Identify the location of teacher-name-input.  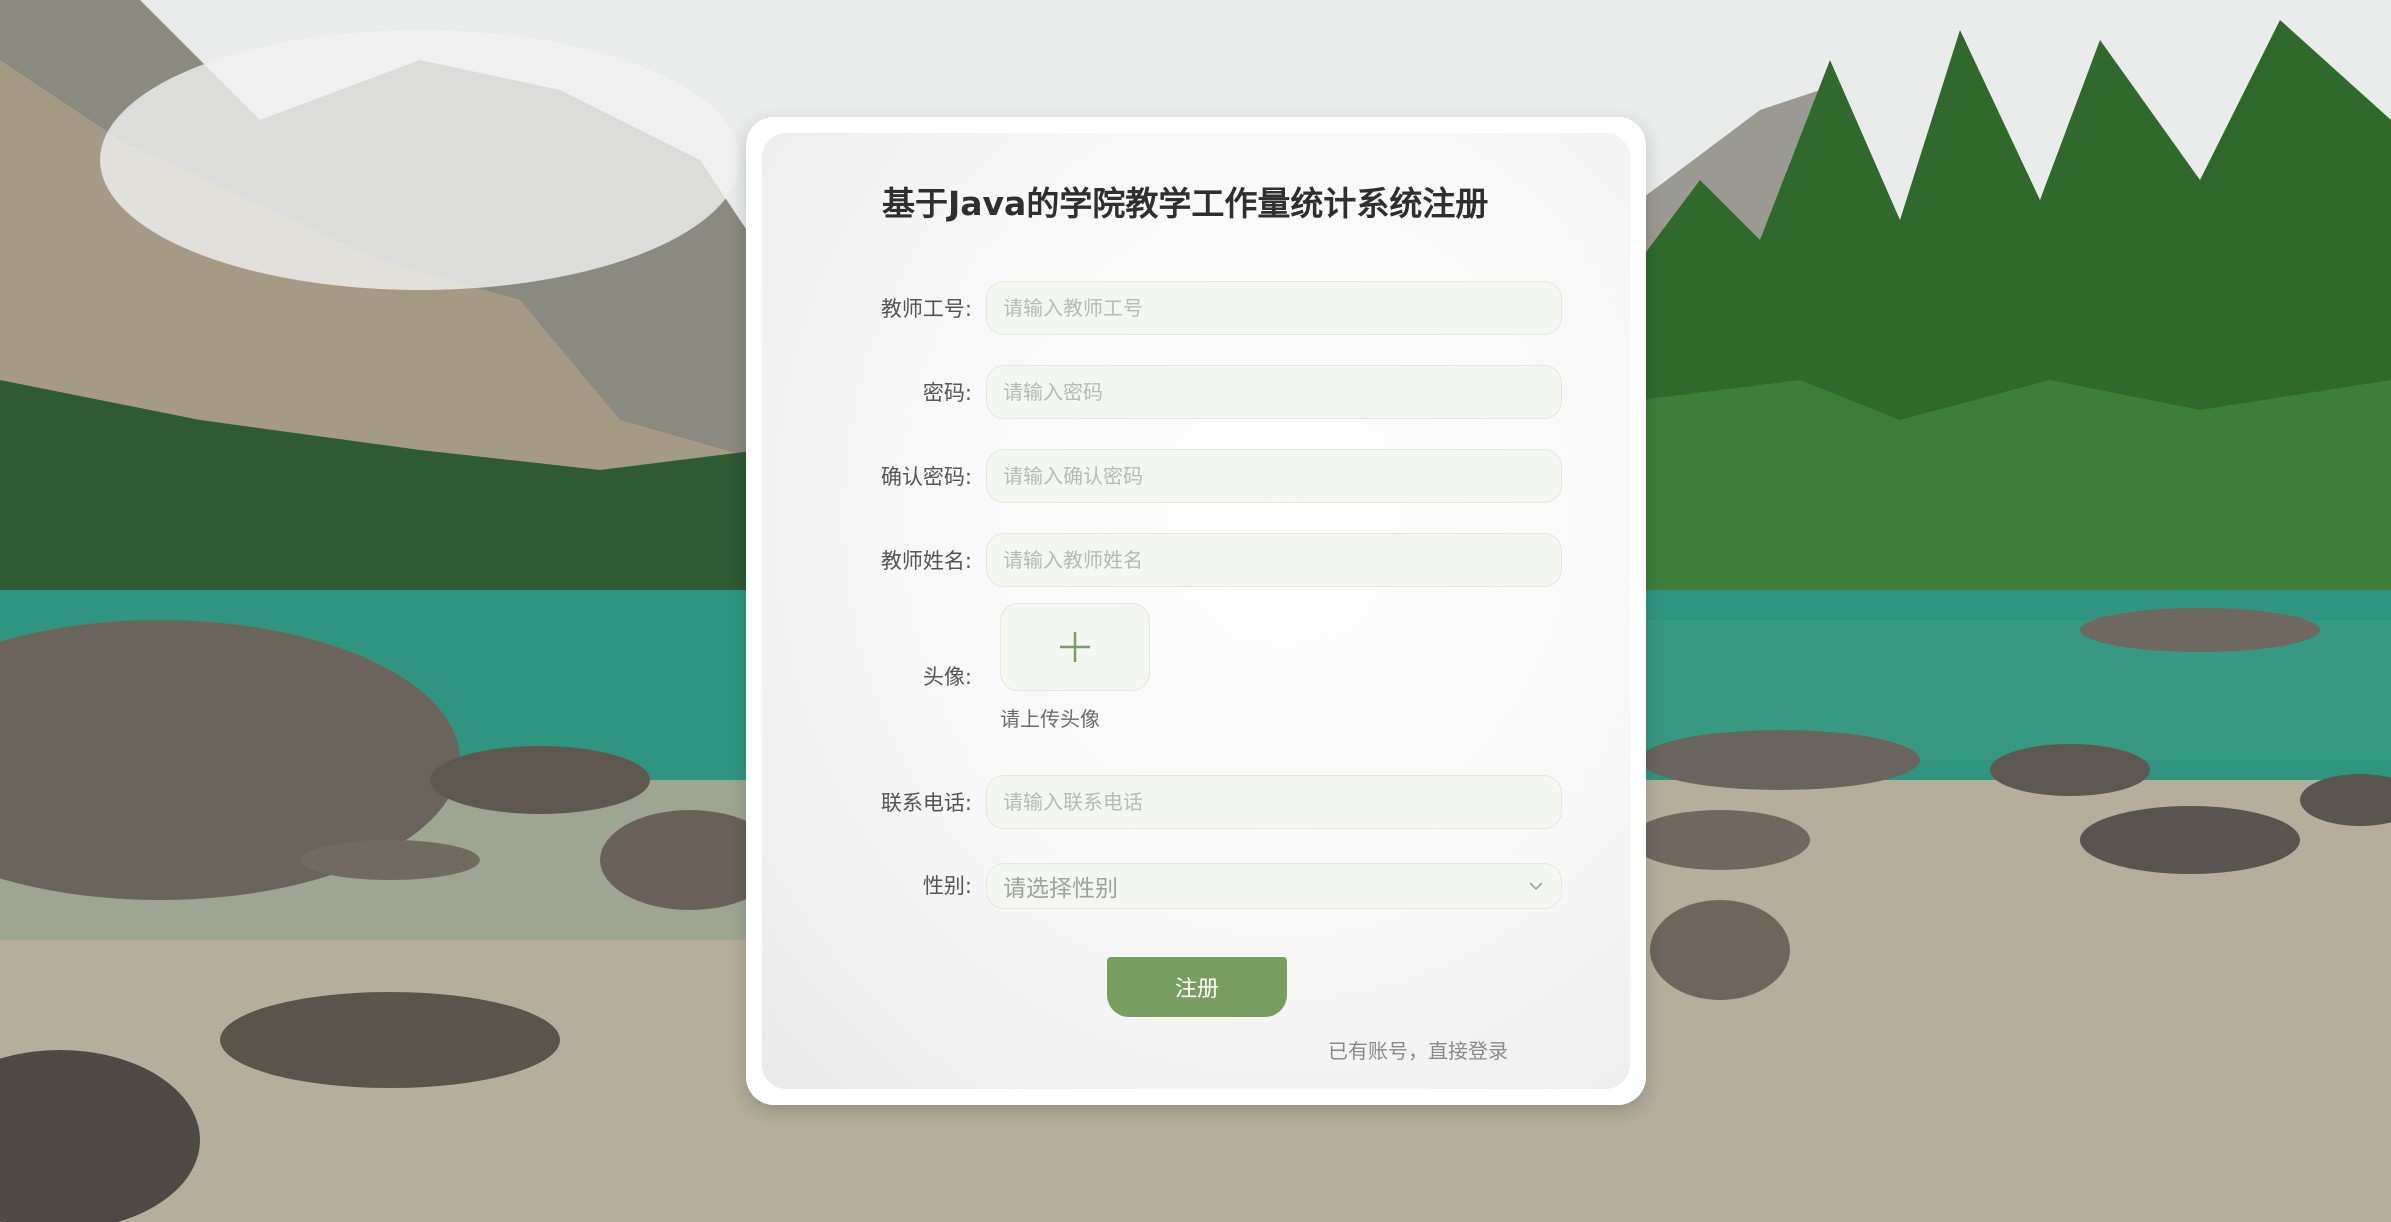
(1274, 560).